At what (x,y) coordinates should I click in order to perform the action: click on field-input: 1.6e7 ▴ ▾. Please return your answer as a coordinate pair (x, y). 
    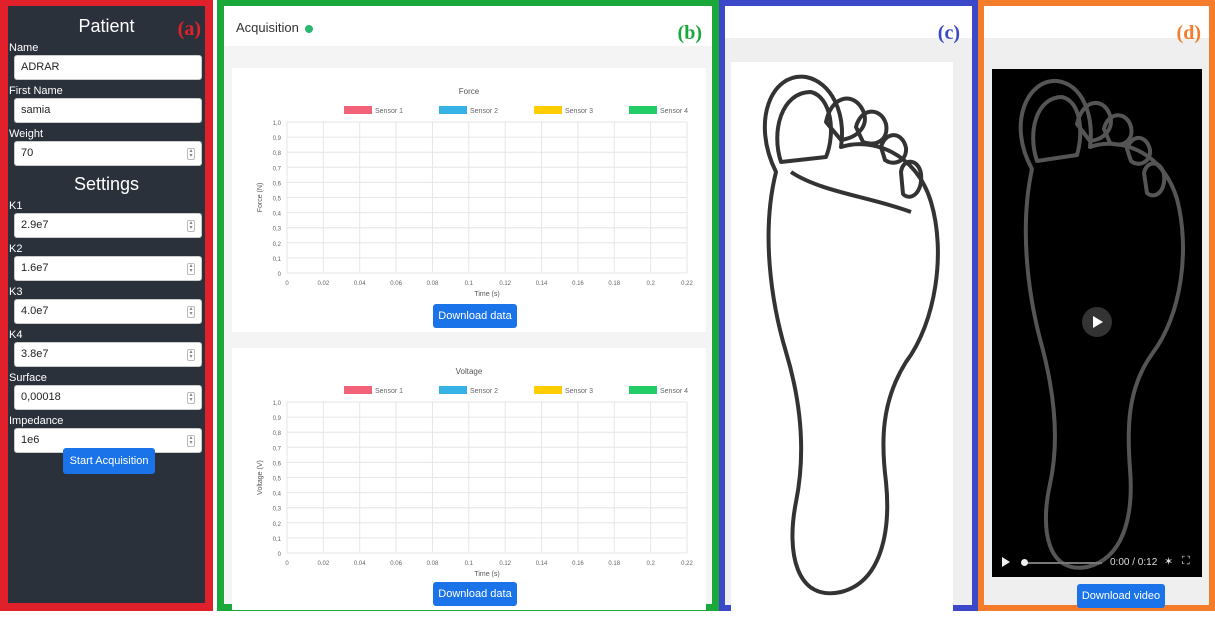
    Looking at the image, I should click on (108, 268).